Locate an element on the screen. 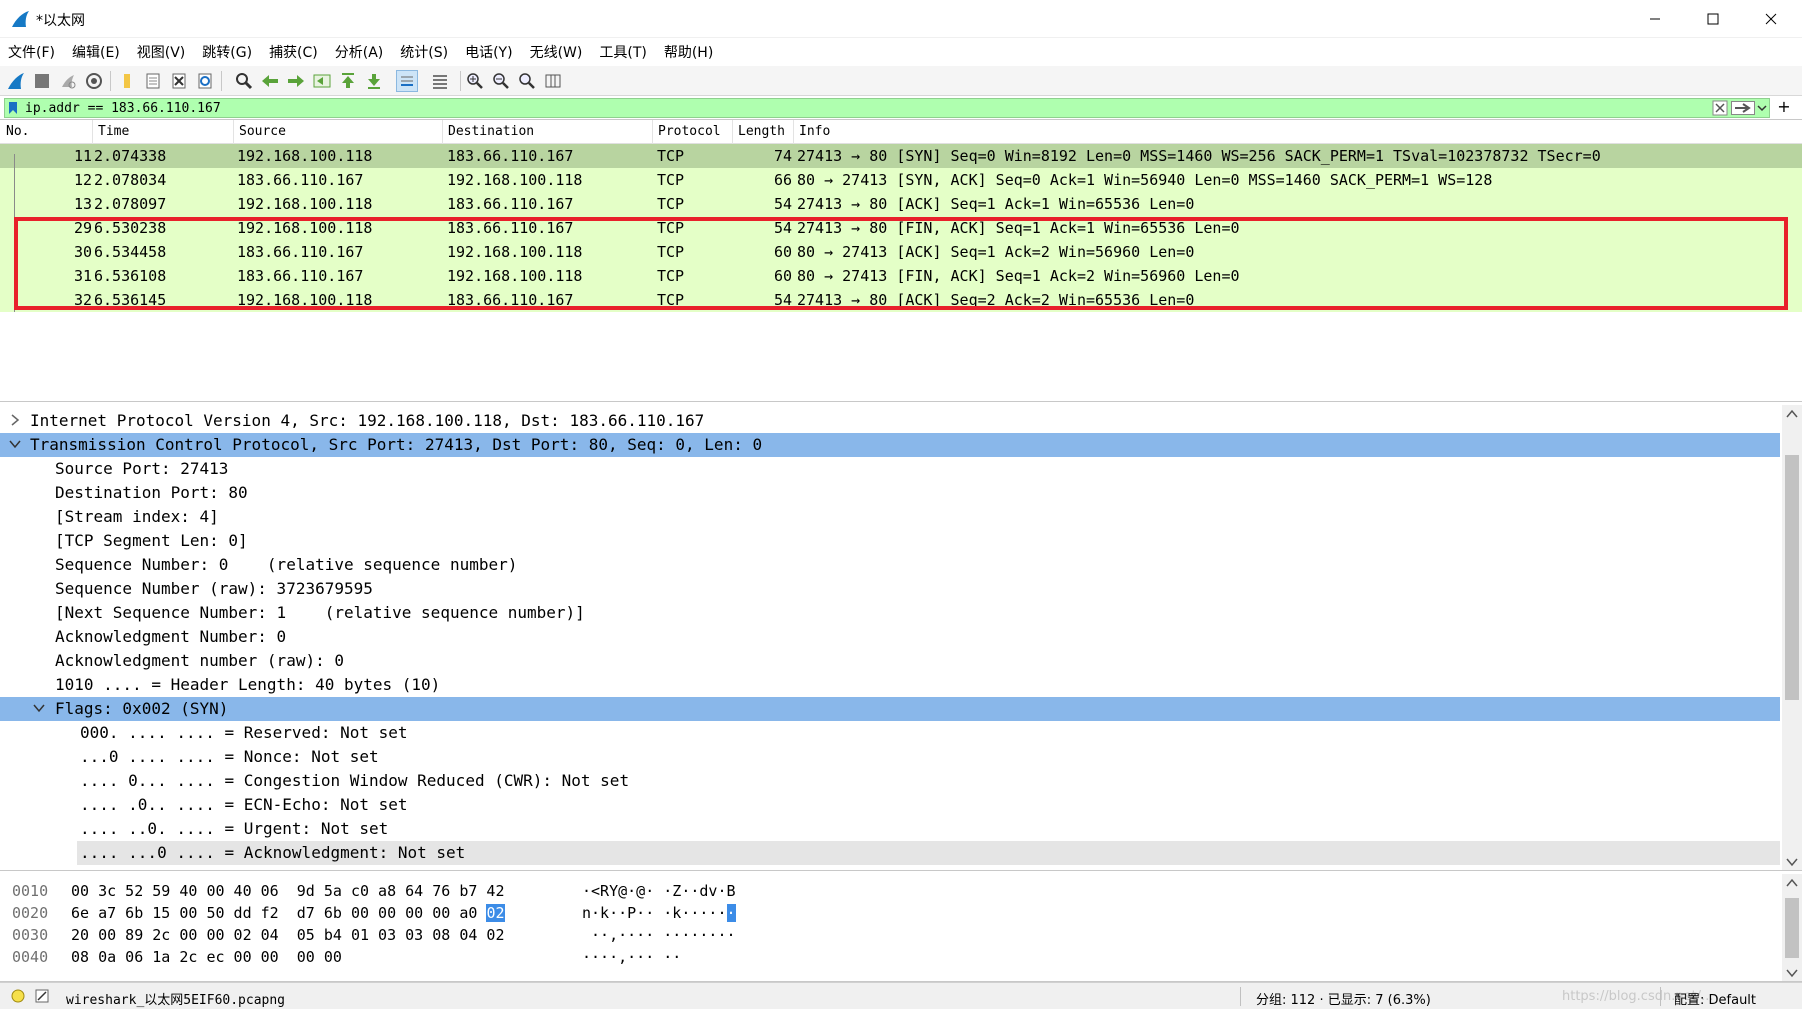 Image resolution: width=1802 pixels, height=1009 pixels. bookmark-icon is located at coordinates (13, 108).